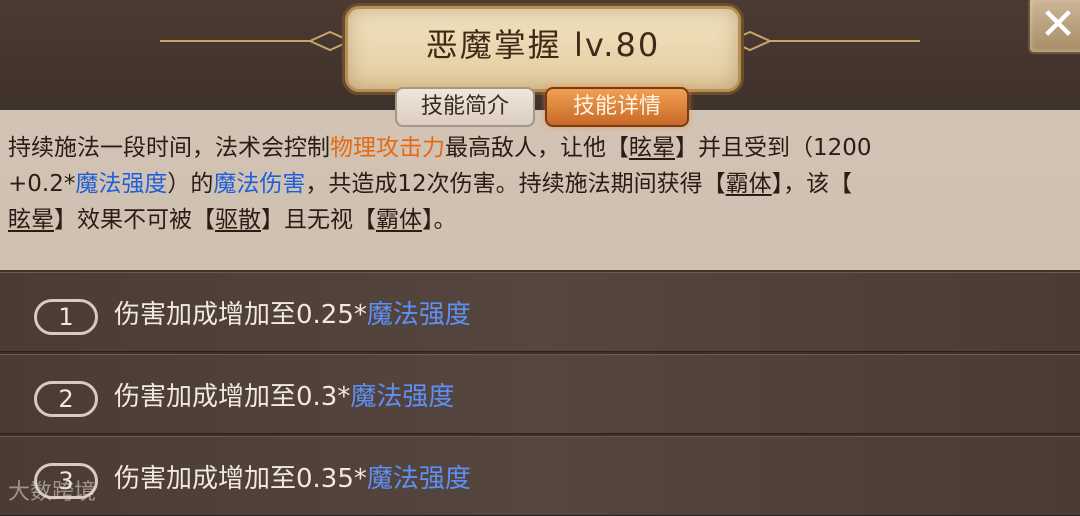 The width and height of the screenshot is (1080, 516). What do you see at coordinates (318, 220) in the screenshot?
I see `desc-text: 】且无视【` at bounding box center [318, 220].